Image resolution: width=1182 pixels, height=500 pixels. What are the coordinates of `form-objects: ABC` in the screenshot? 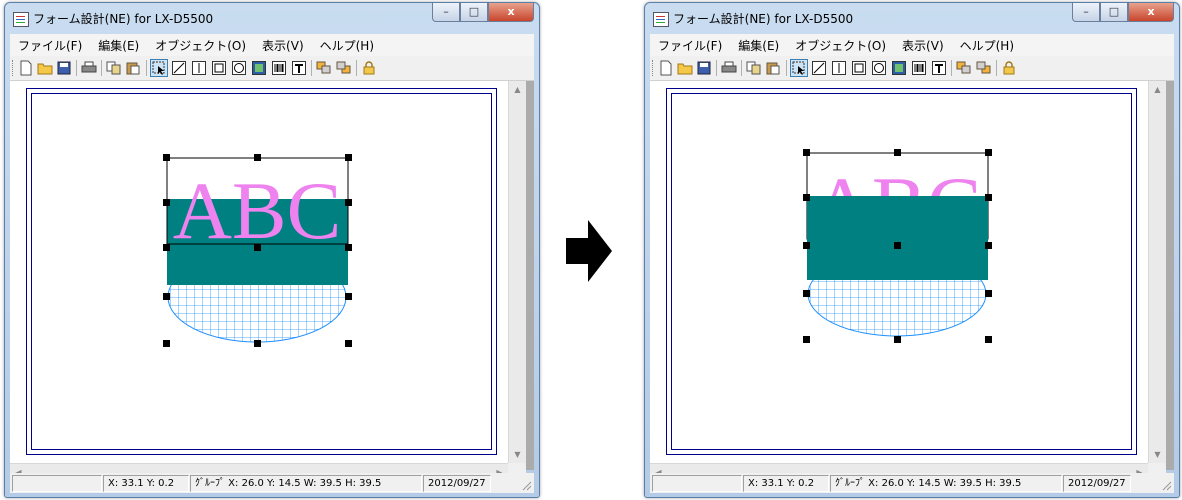 It's located at (257, 250).